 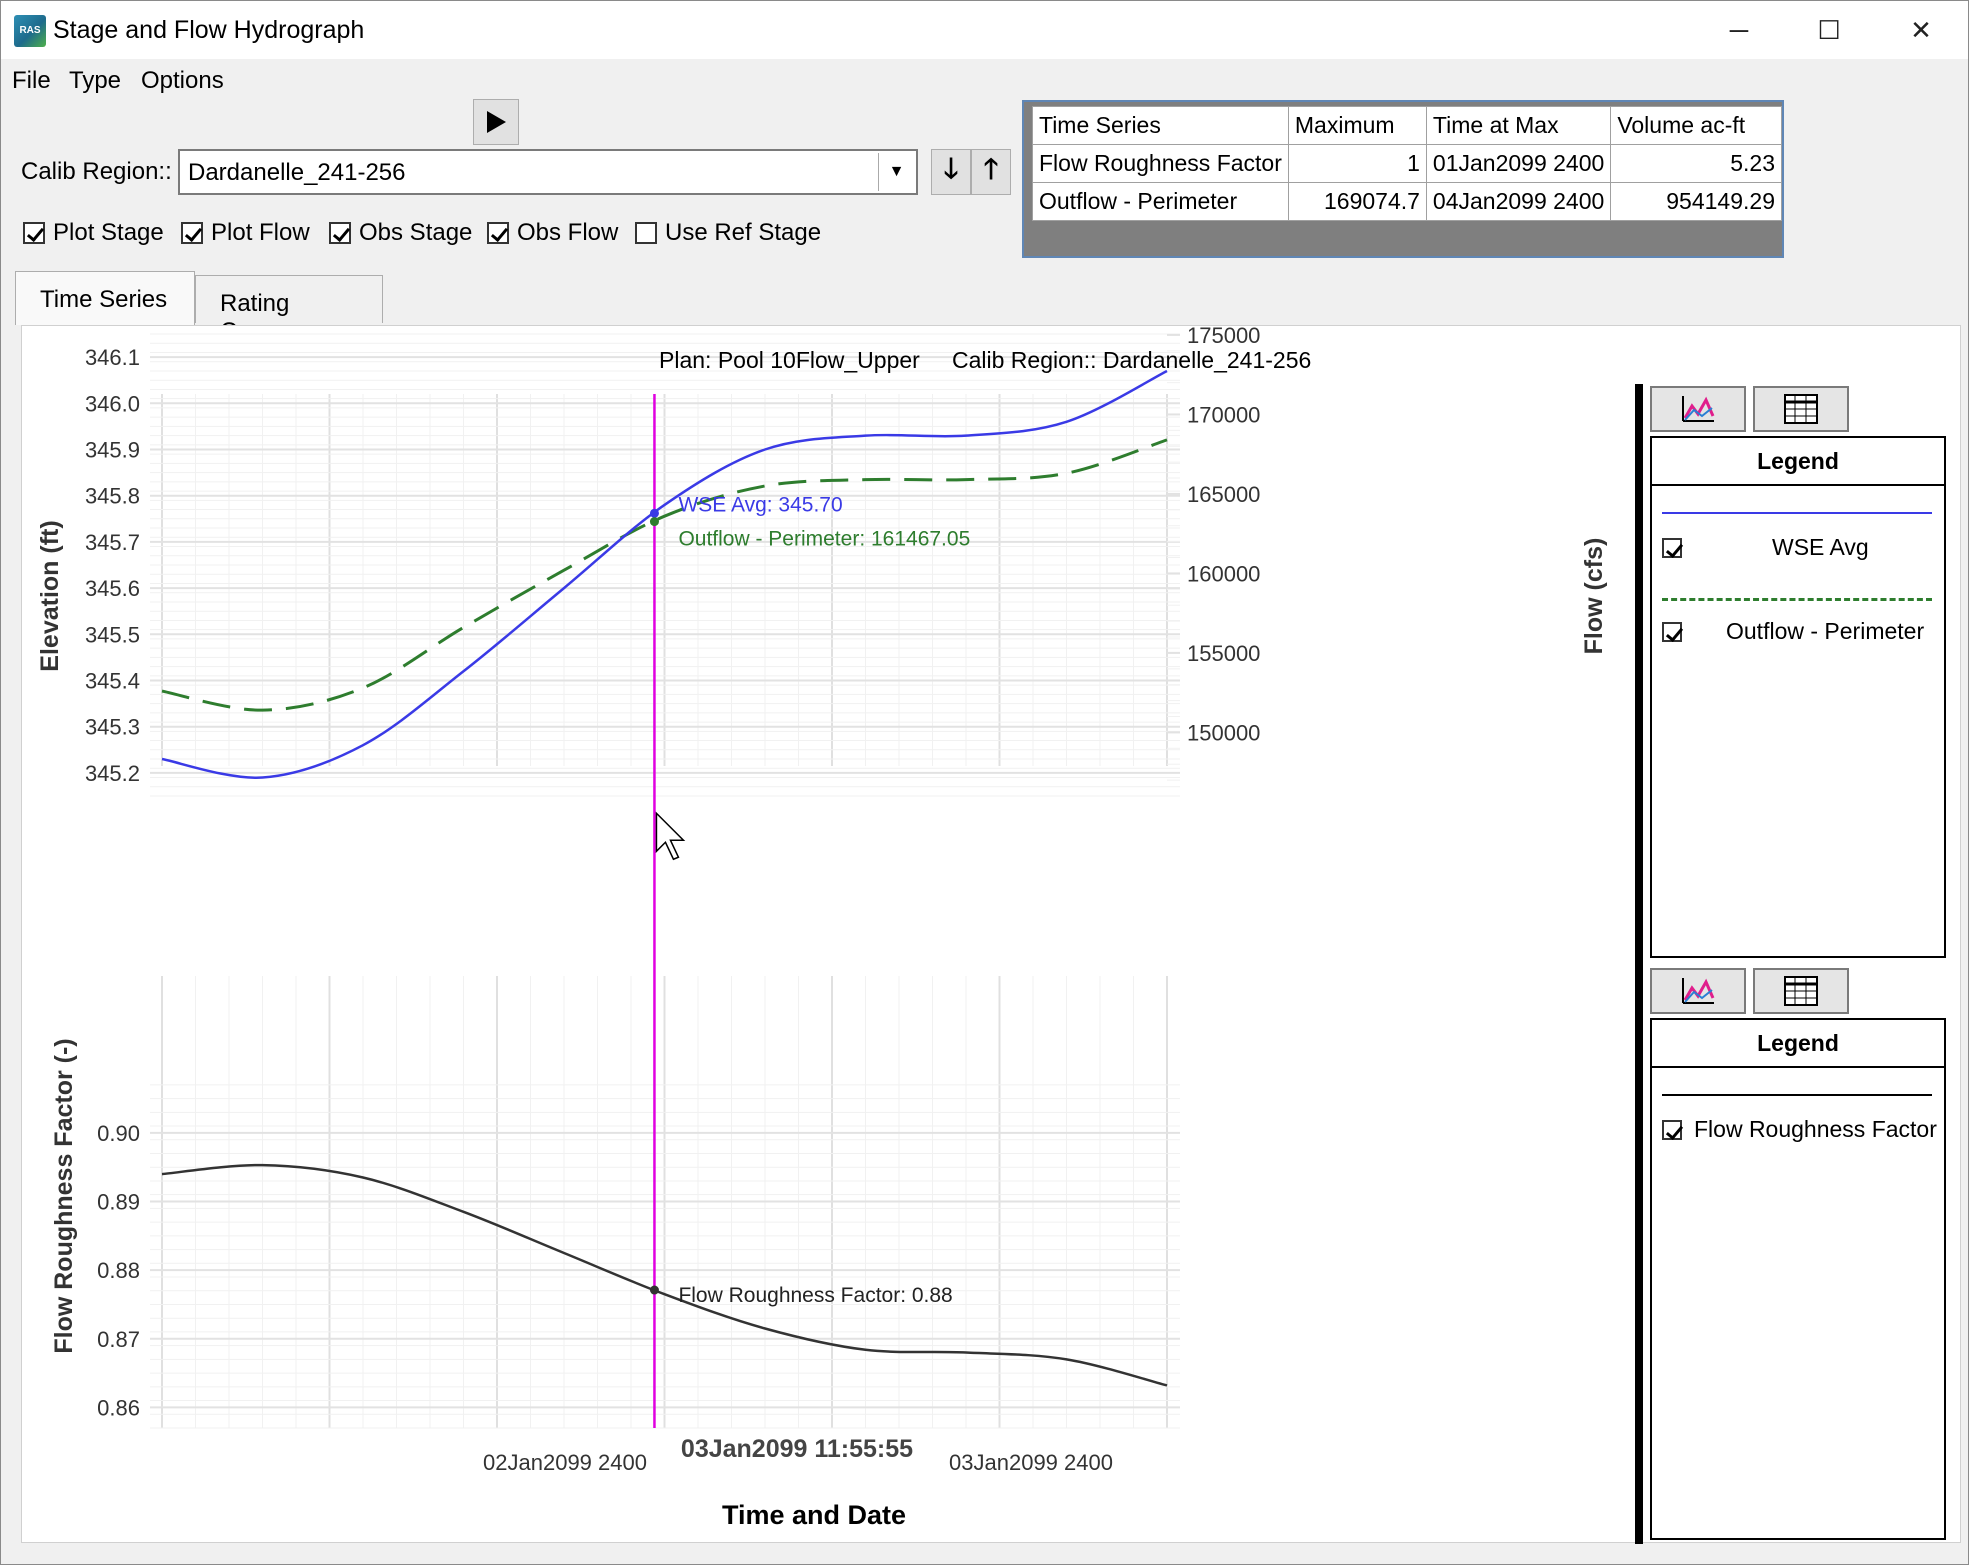 I want to click on stats-header: Volume ac-ft, so click(x=1696, y=125).